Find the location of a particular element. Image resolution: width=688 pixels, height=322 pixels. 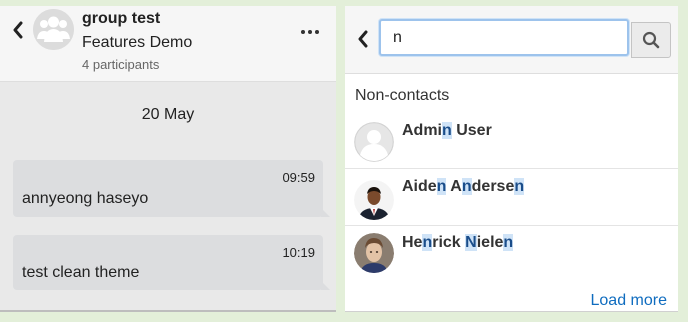

default-user-avatar-icon is located at coordinates (374, 142).